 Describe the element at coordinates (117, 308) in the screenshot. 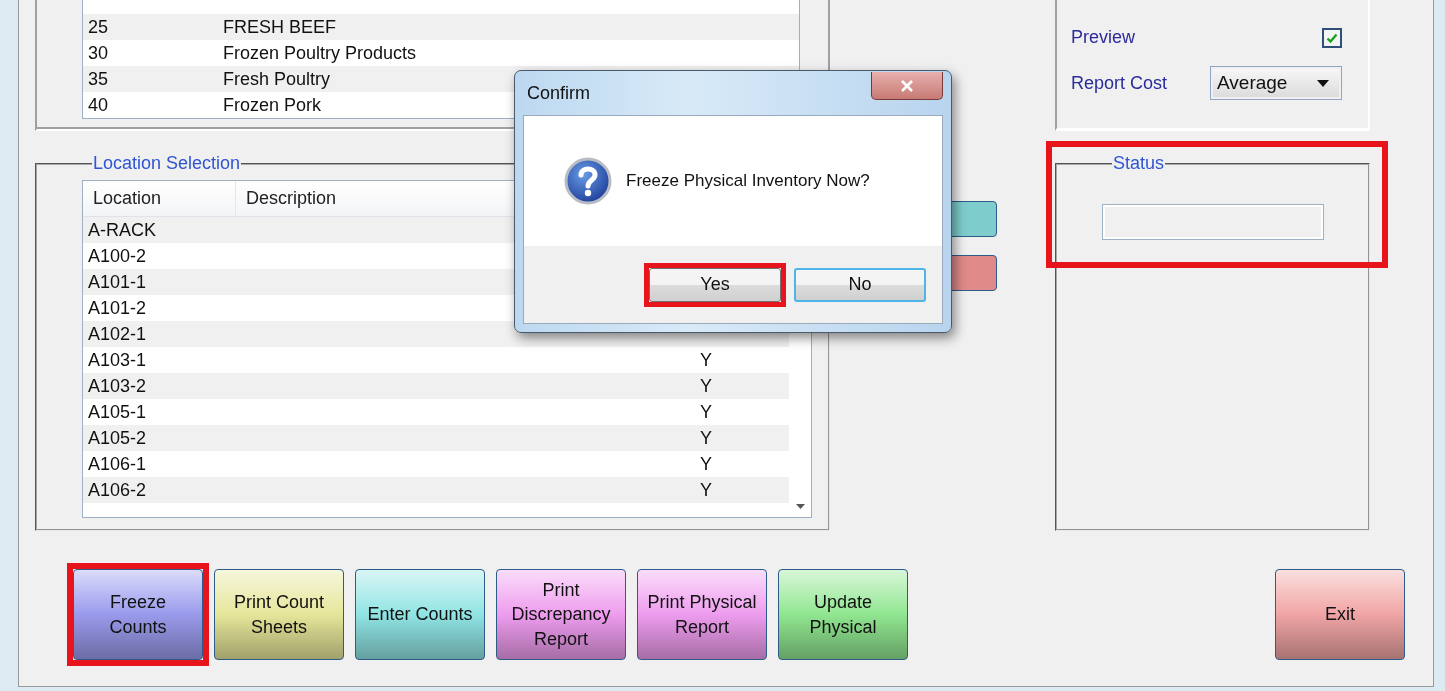

I see `table-cell-text: A101-2` at that location.